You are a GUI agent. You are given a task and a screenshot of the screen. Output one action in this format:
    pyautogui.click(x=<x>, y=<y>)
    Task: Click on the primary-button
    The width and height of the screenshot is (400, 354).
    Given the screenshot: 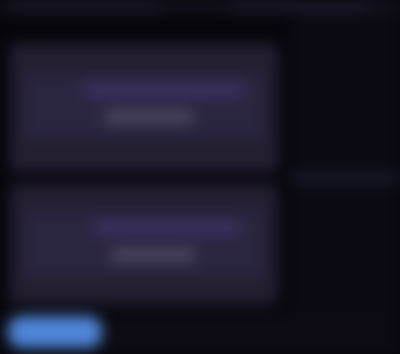 What is the action you would take?
    pyautogui.click(x=55, y=332)
    